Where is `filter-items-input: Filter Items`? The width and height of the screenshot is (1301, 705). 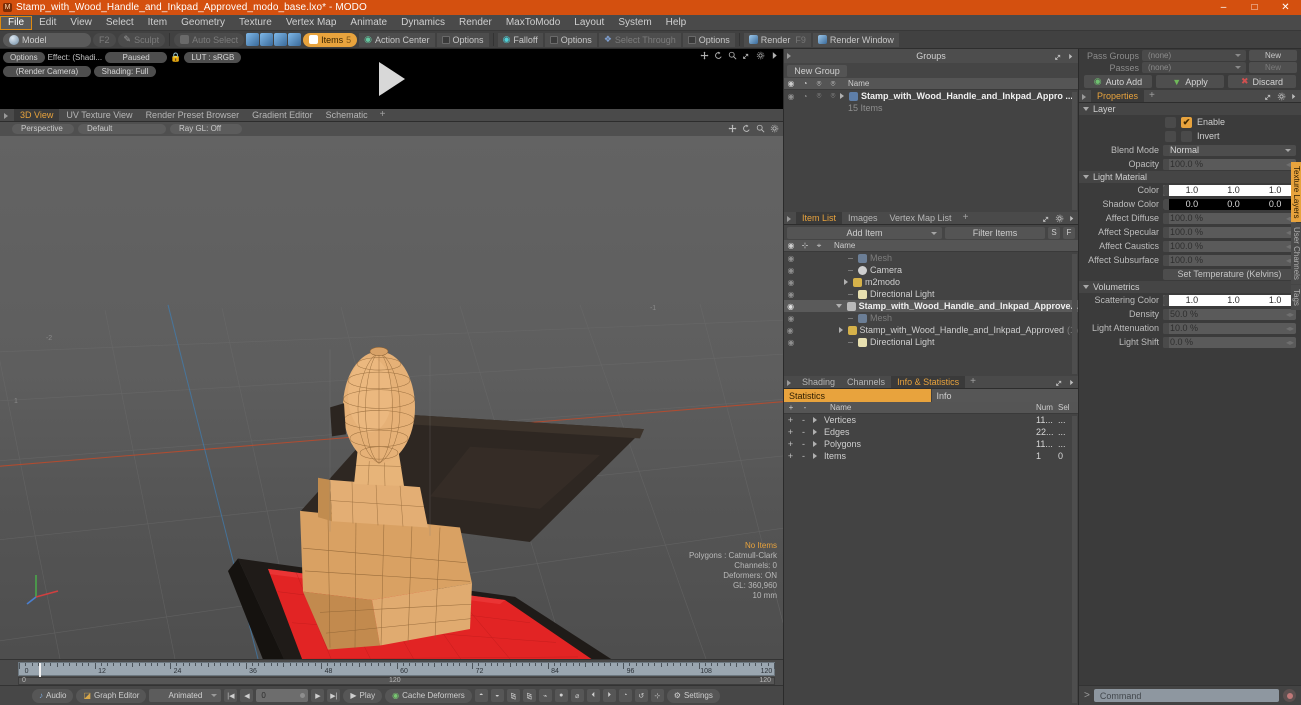 filter-items-input: Filter Items is located at coordinates (995, 232).